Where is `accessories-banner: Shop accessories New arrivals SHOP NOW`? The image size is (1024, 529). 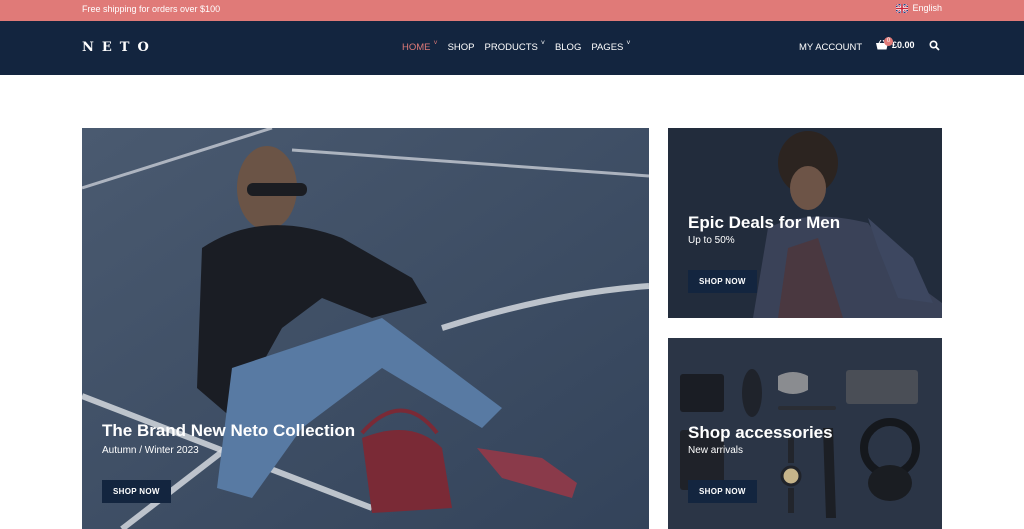 accessories-banner: Shop accessories New arrivals SHOP NOW is located at coordinates (805, 433).